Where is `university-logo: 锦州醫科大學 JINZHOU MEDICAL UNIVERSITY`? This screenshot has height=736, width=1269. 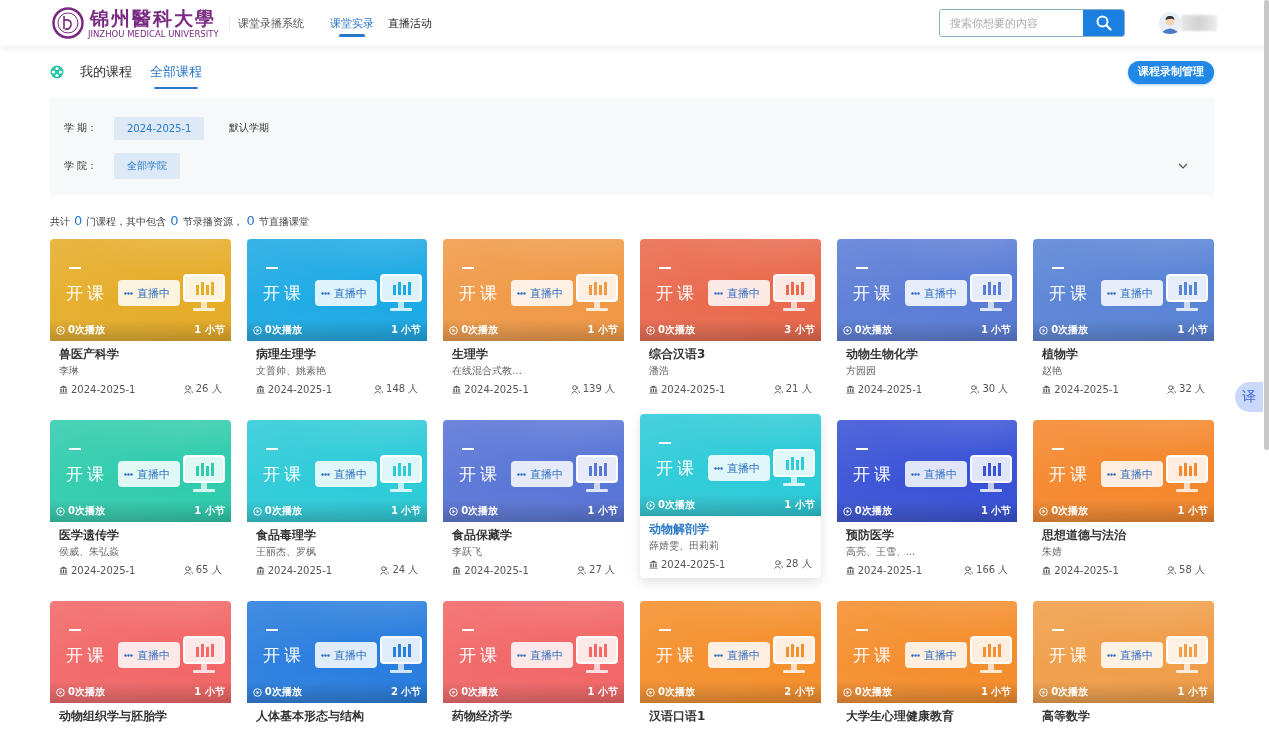
university-logo: 锦州醫科大學 JINZHOU MEDICAL UNIVERSITY is located at coordinates (135, 23).